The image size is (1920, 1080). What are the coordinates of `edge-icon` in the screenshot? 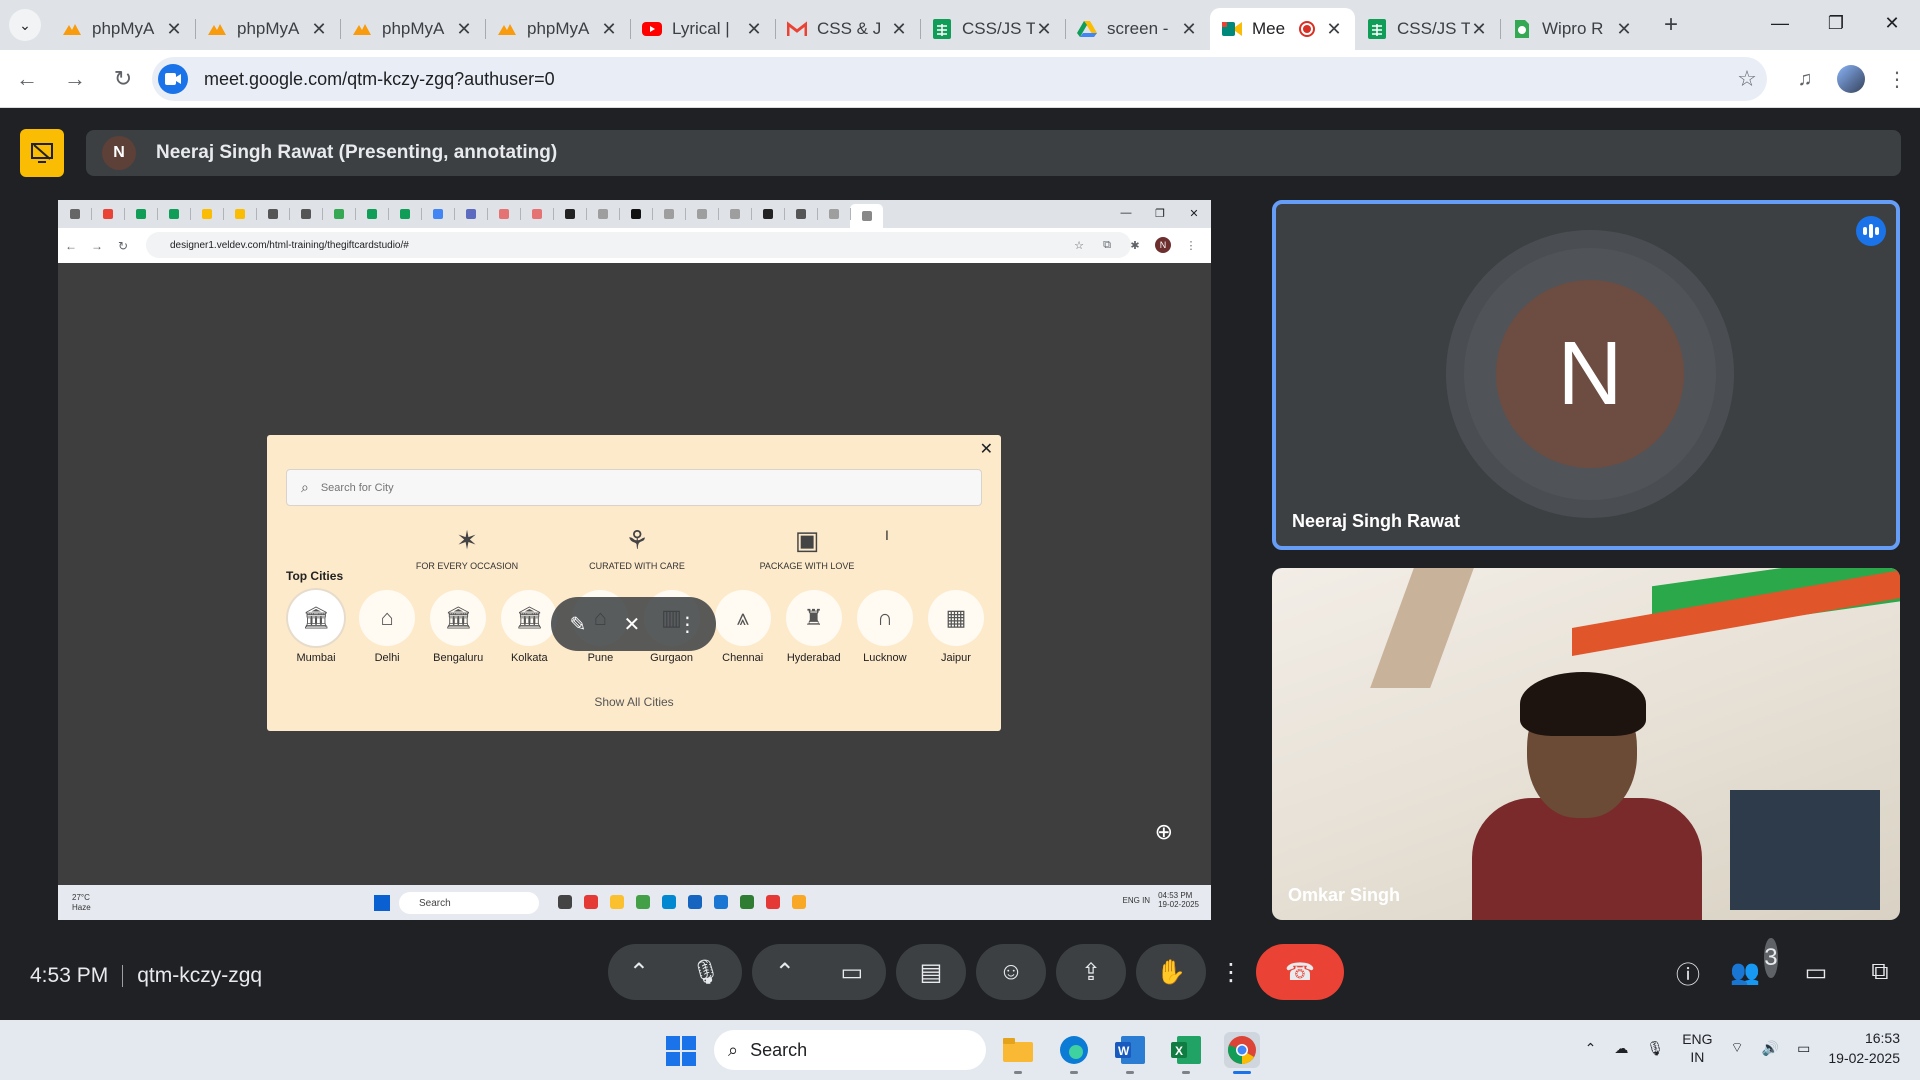 It's located at (1074, 1053).